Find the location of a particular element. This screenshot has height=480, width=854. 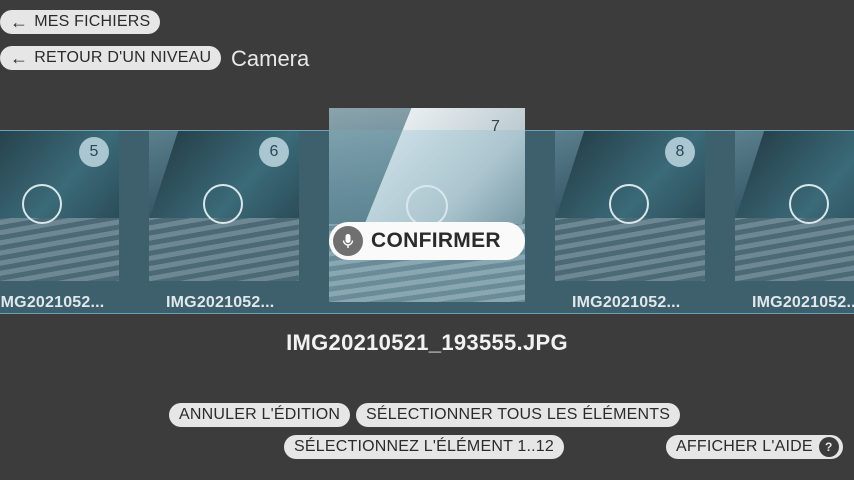

up-level-label: RETOUR D'UN NIVEAU is located at coordinates (123, 57).